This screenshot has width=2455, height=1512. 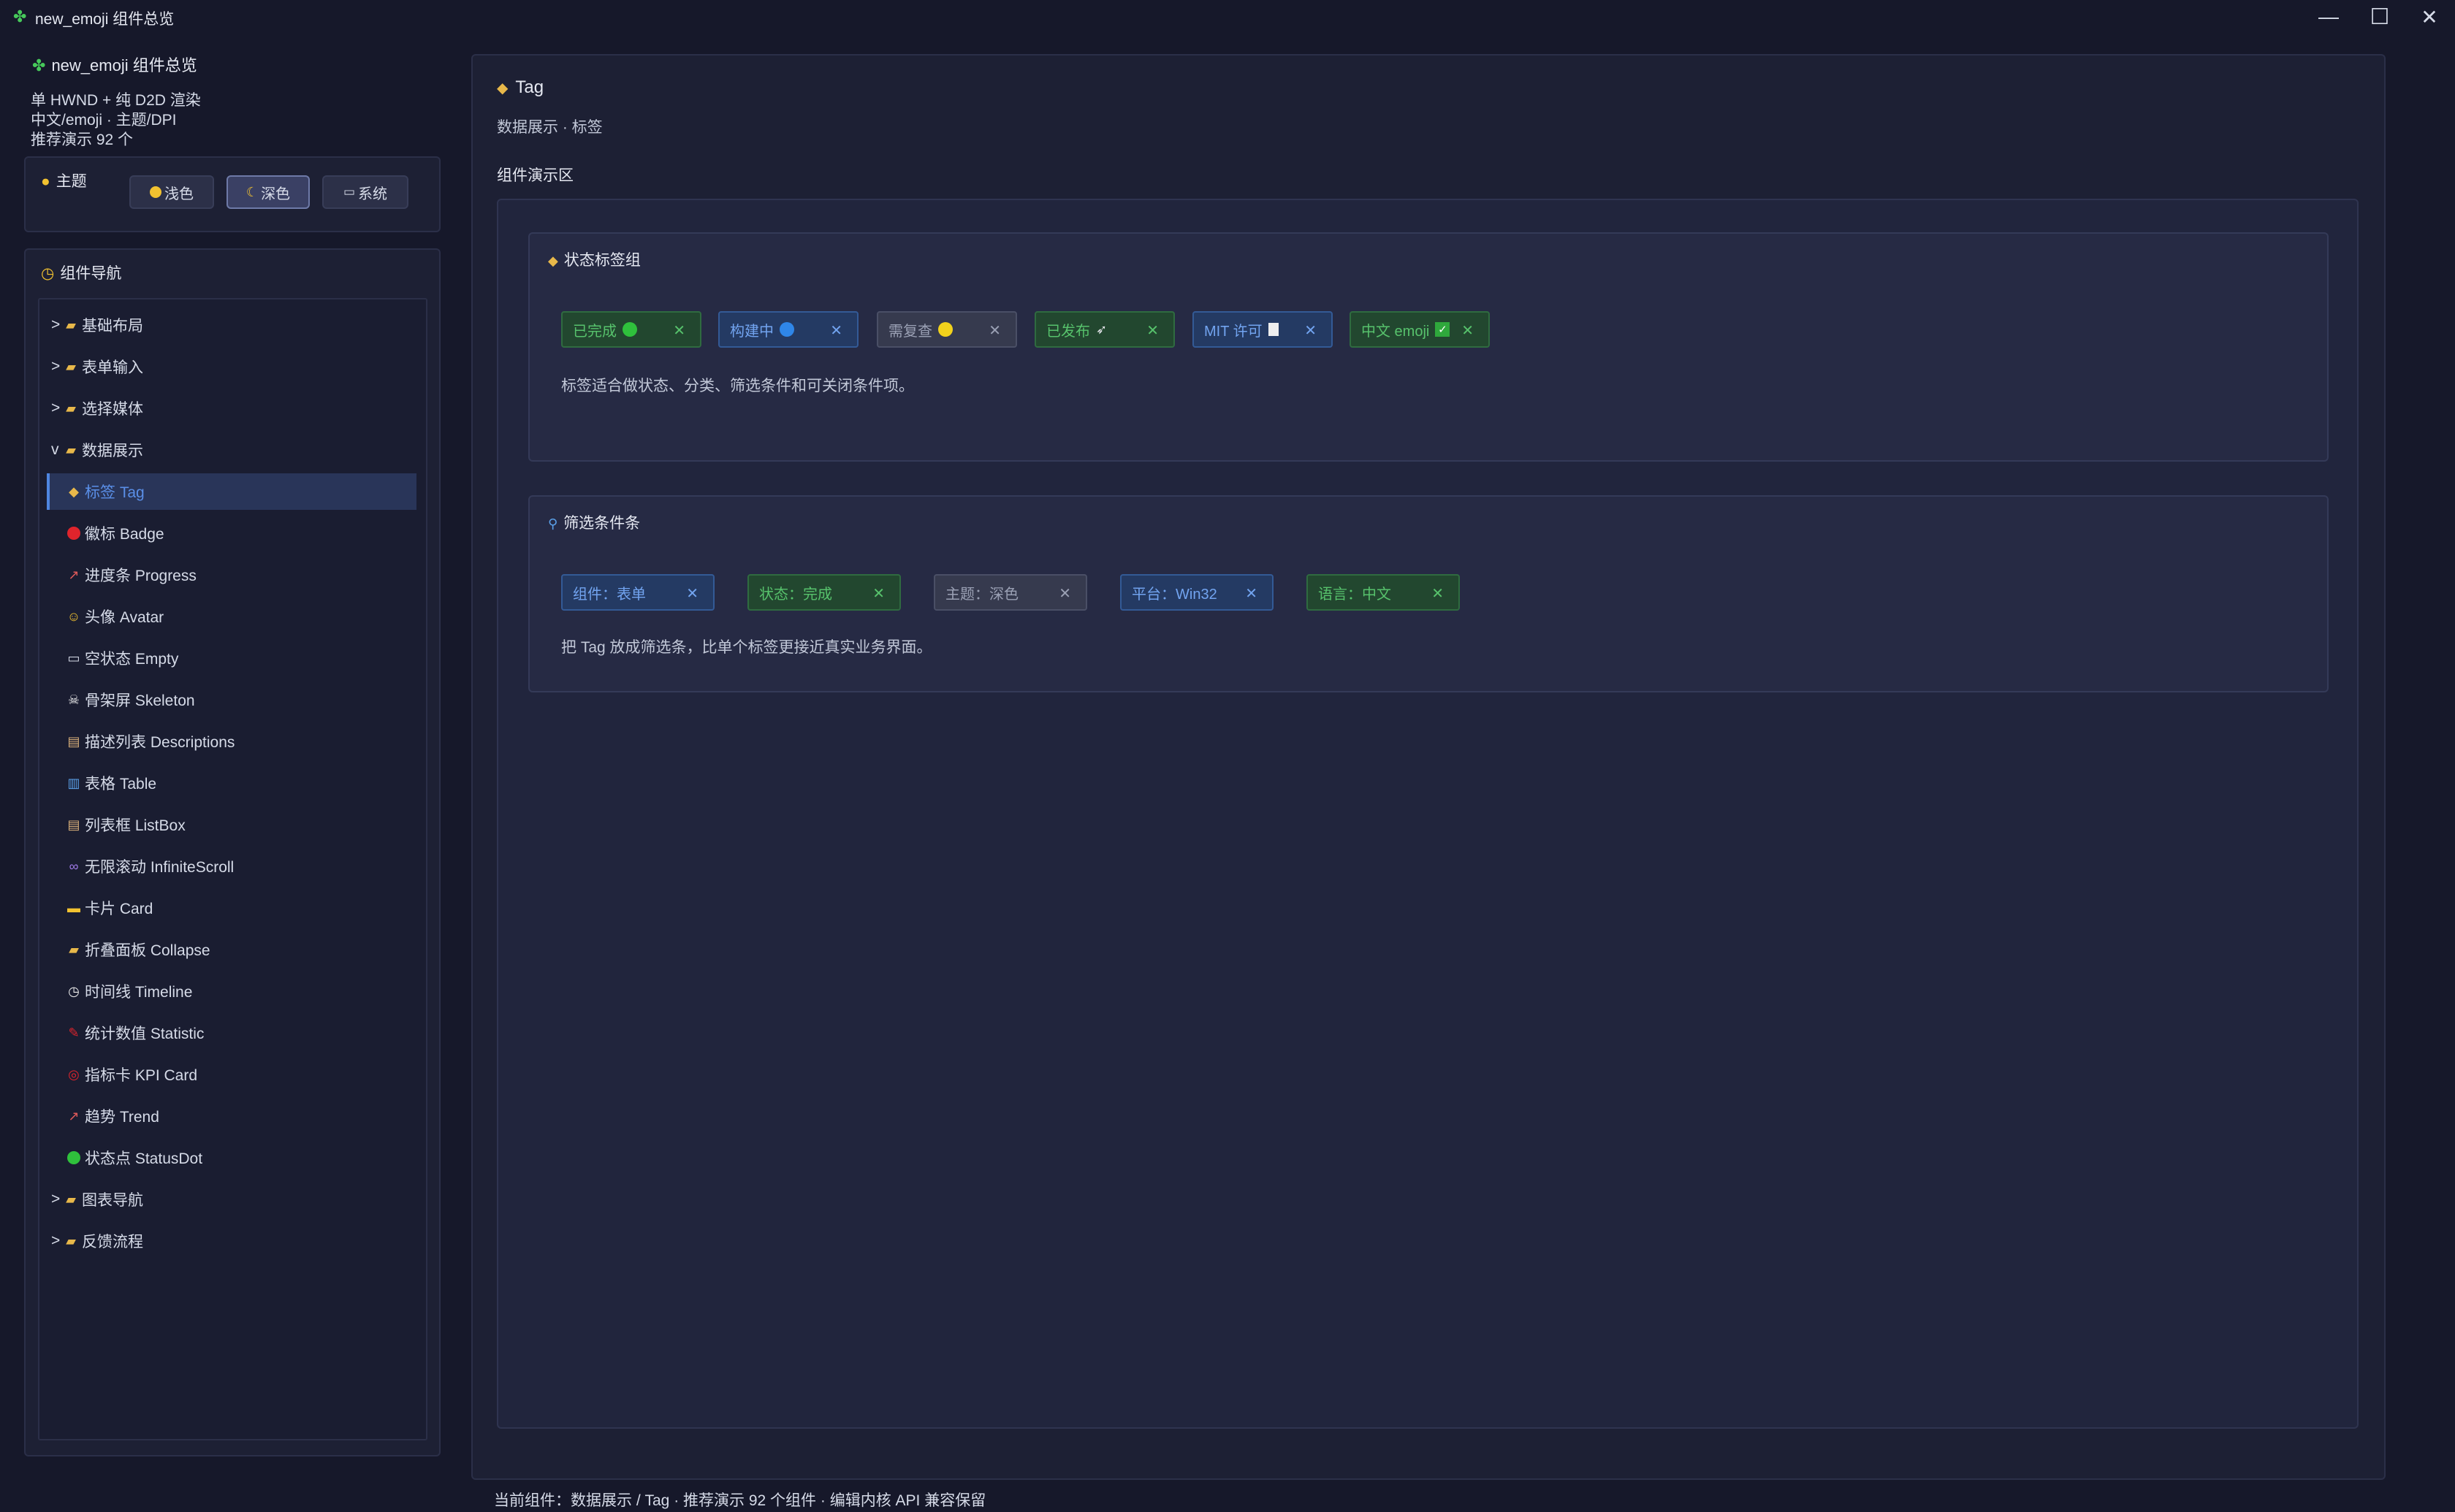 What do you see at coordinates (104, 120) in the screenshot?
I see `sidebar-info-line: 中文/emoji · 主题/DPI` at bounding box center [104, 120].